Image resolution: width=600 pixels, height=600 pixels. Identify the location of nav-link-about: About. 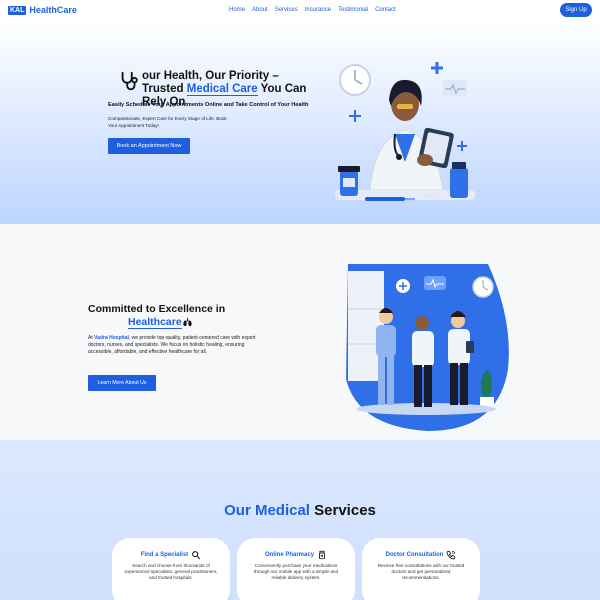
(260, 10).